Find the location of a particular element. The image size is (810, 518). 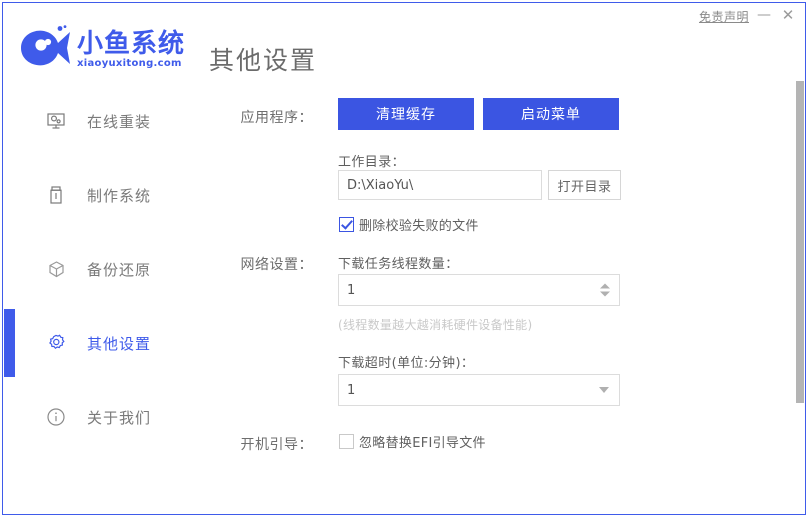

brand-logo: 小鱼系统 xiaoyuxitong.com is located at coordinates (101, 48).